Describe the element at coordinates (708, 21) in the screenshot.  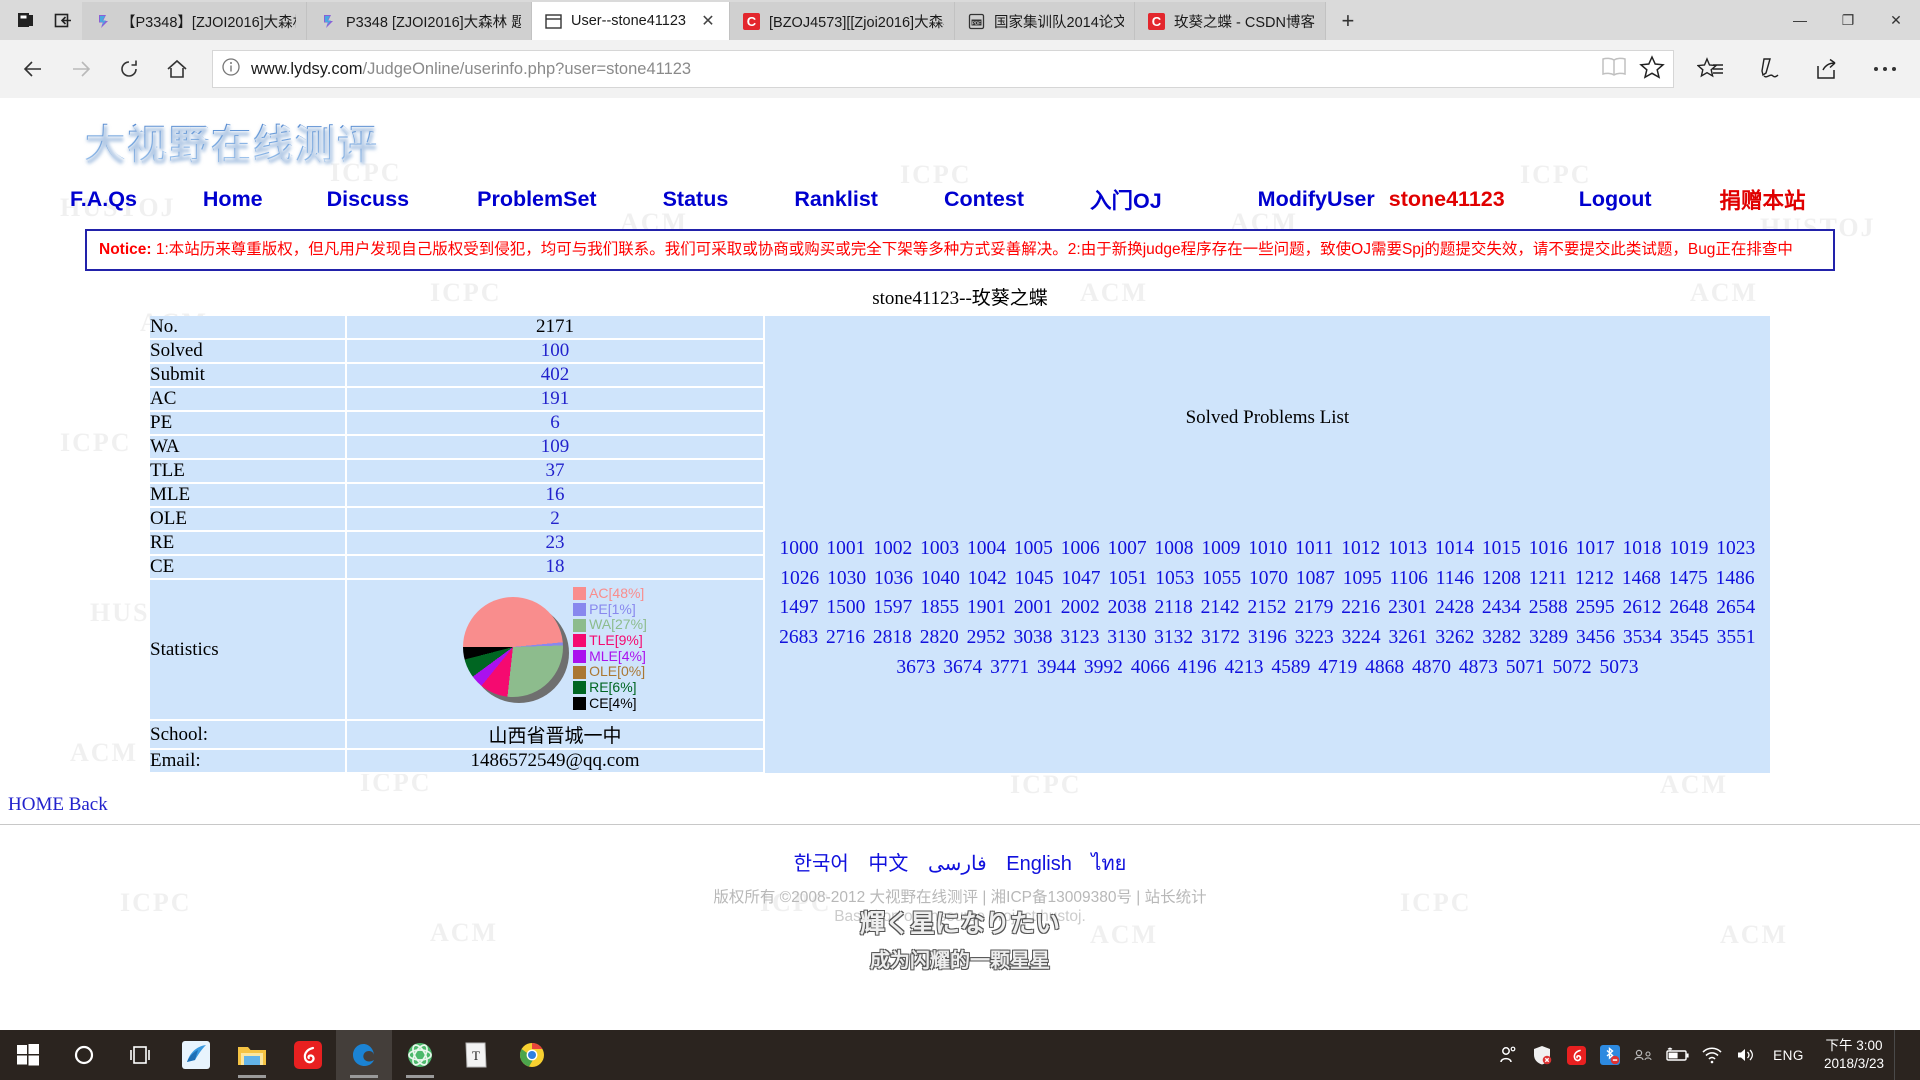
I see `close-tab-icon: ✕` at that location.